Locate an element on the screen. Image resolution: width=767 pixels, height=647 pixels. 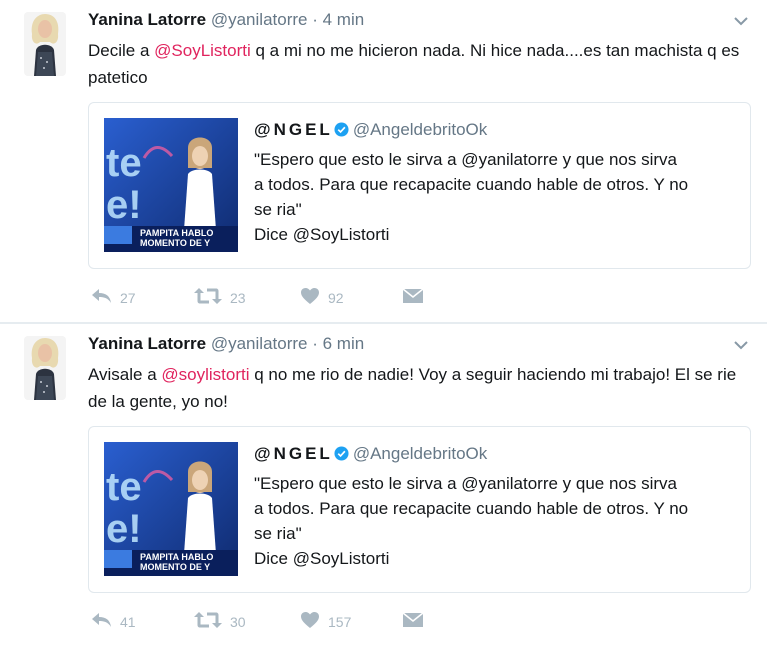
tweet-actions: 41 30 157 is located at coordinates (268, 620).